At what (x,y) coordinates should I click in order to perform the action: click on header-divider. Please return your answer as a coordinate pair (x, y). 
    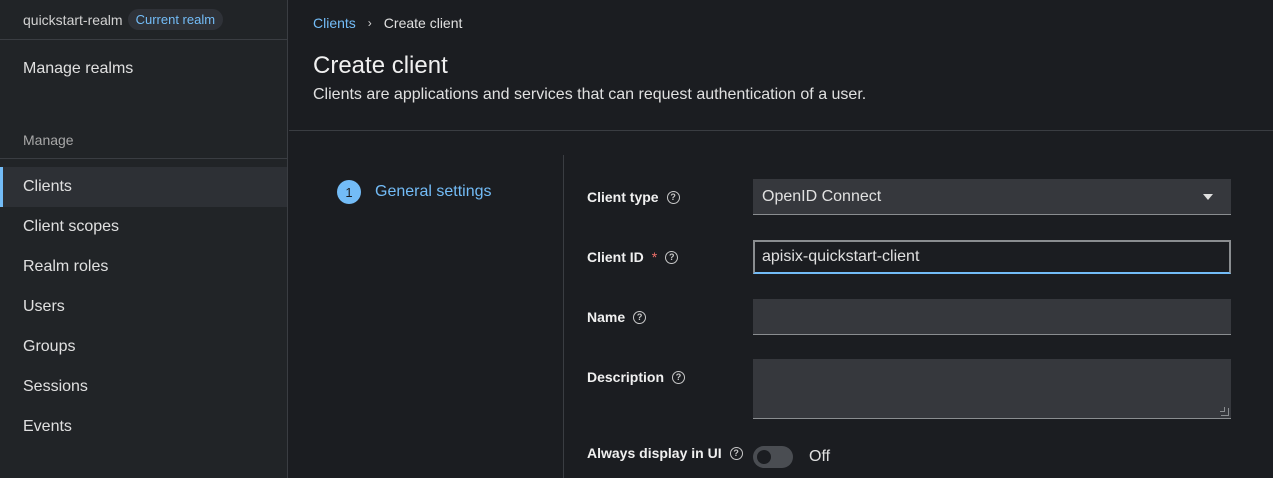
    Looking at the image, I should click on (781, 130).